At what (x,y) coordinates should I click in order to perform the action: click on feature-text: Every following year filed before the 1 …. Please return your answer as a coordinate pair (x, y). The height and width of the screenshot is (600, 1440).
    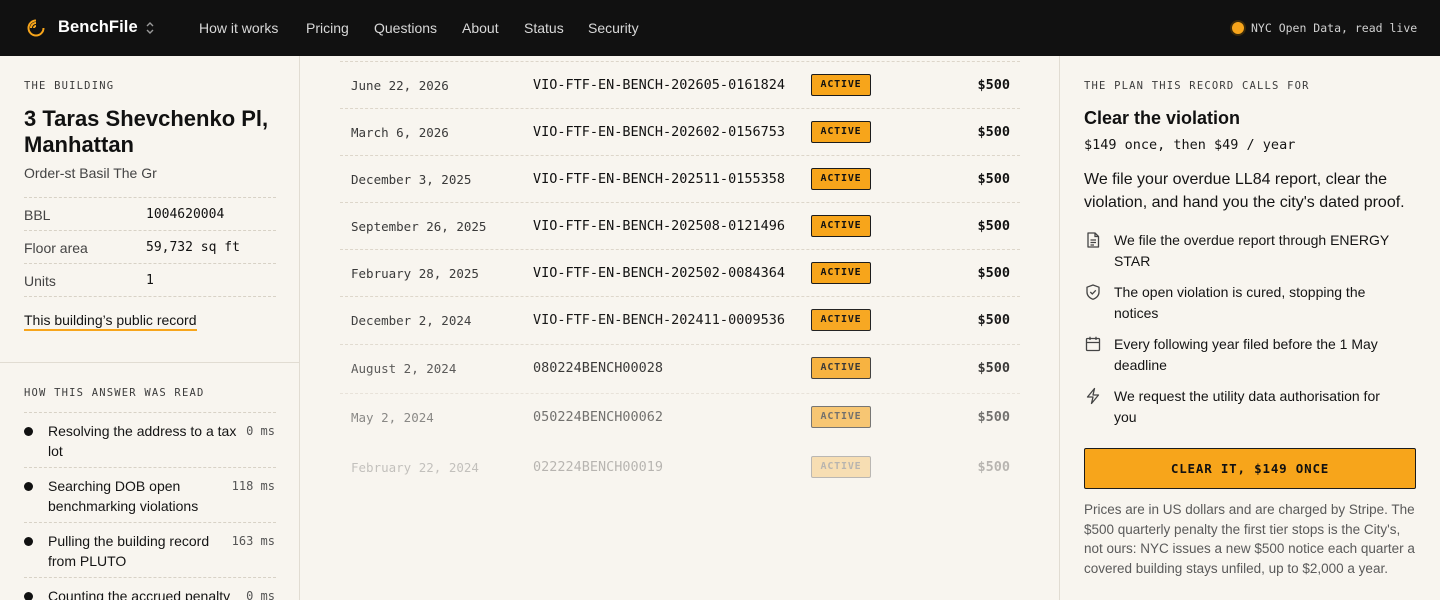
    Looking at the image, I should click on (1246, 354).